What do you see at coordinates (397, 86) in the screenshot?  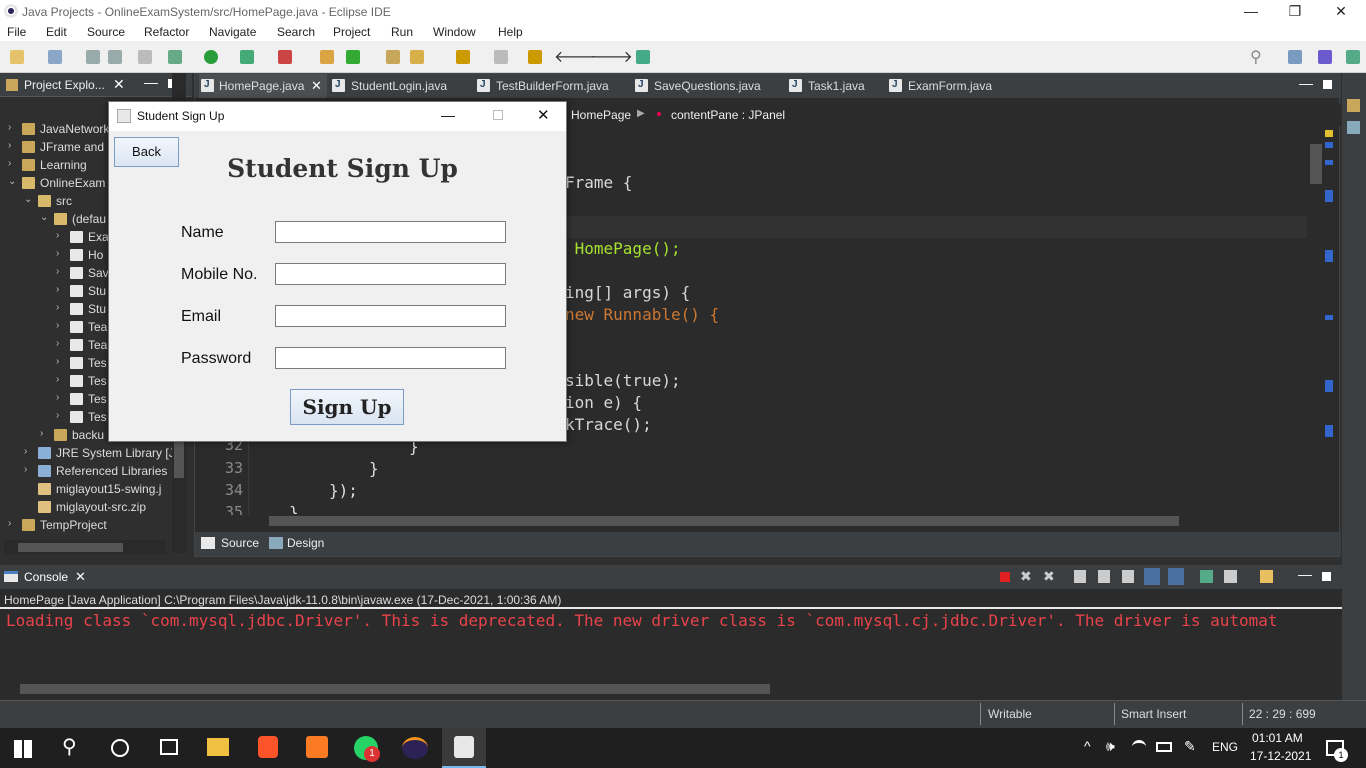 I see `tab-studentlogin: StudentLogin.java` at bounding box center [397, 86].